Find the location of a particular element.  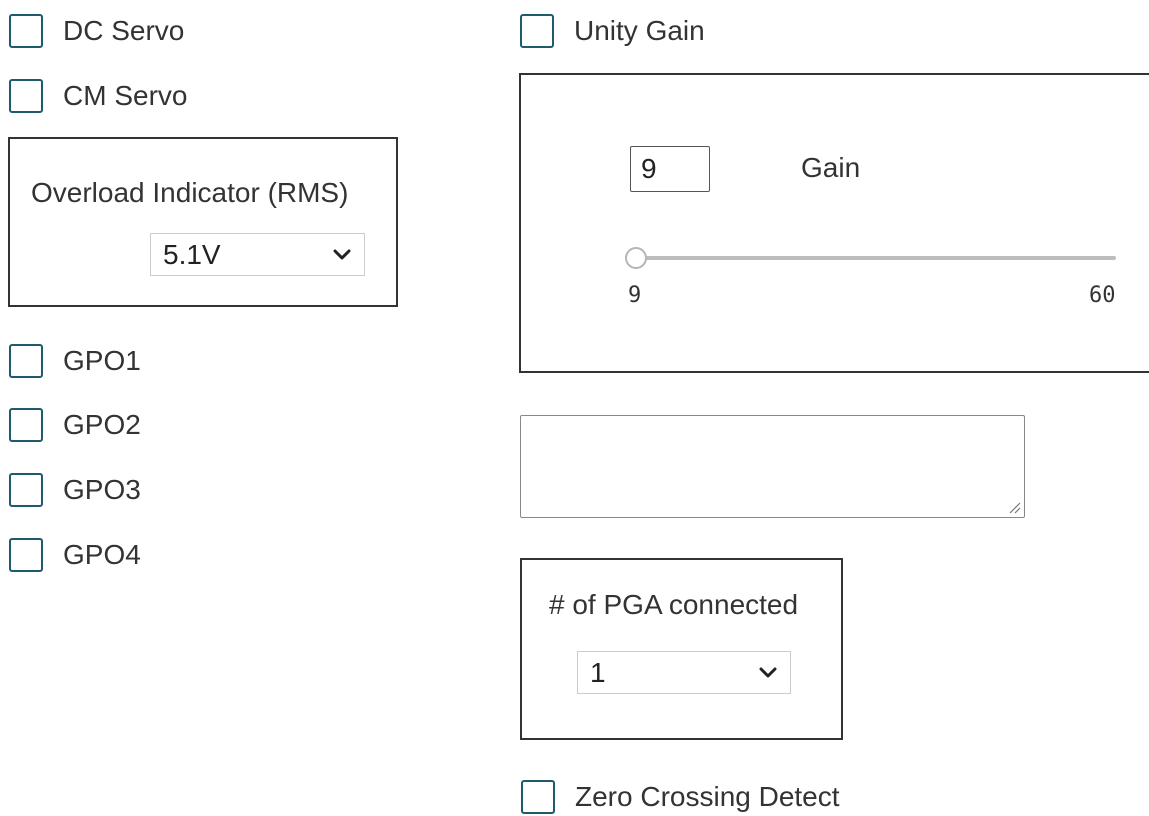

gain-slider-min-label: 9 is located at coordinates (635, 295).